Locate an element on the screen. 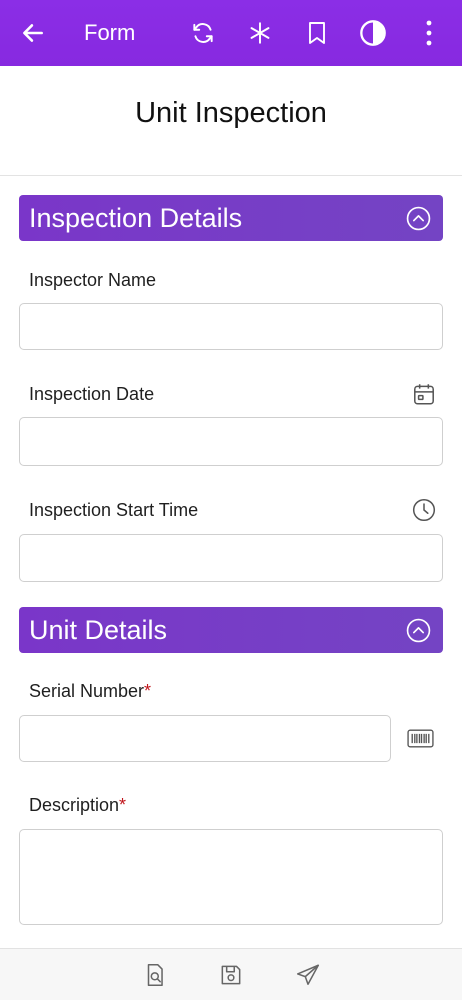  barcode-scan-icon is located at coordinates (420, 738).